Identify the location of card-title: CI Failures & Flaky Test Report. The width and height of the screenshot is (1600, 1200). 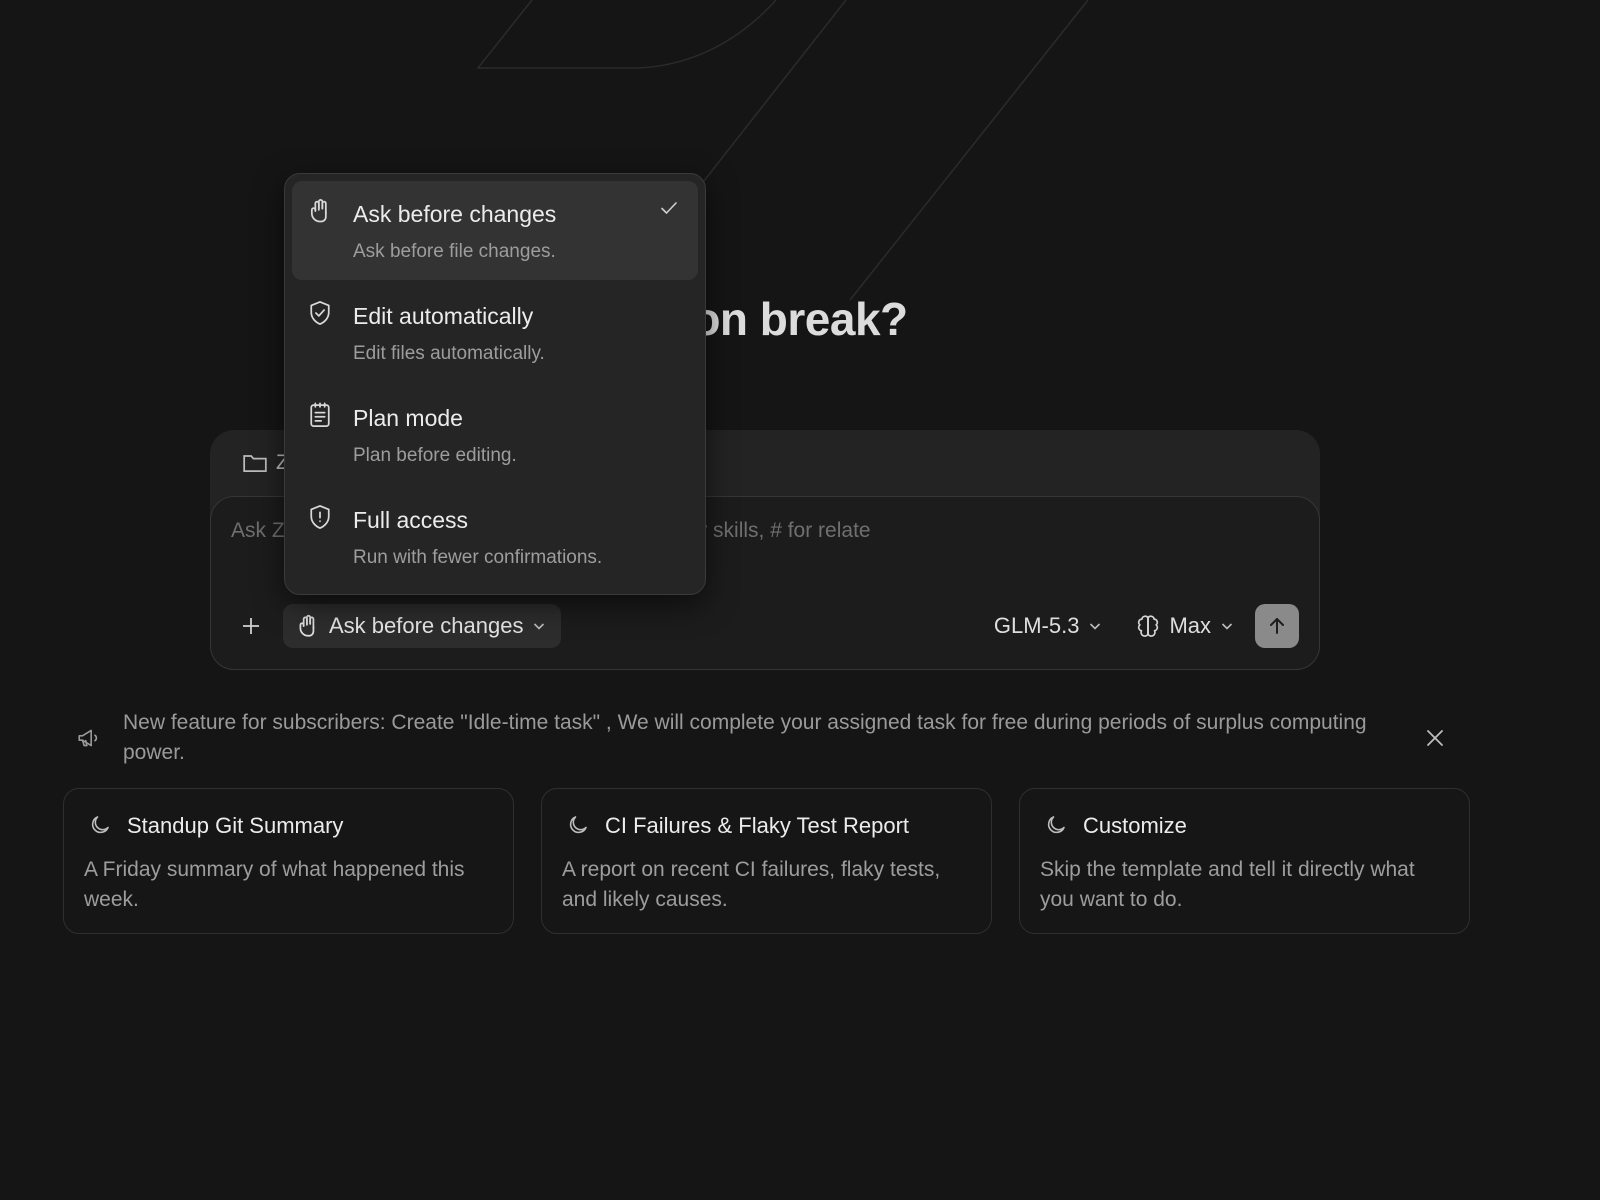
(757, 825).